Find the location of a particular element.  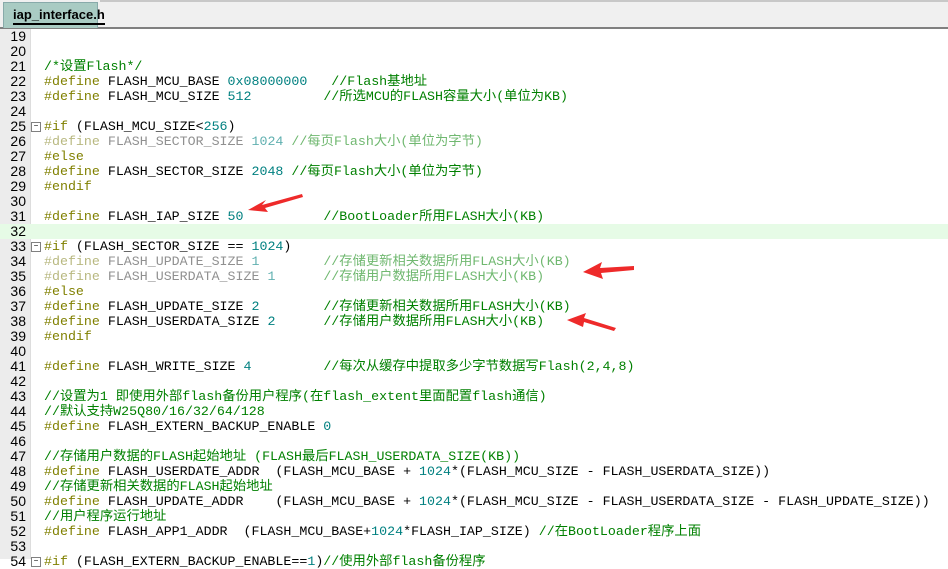

identifier: FLASH_SECTOR_SIZE is located at coordinates (179, 171).